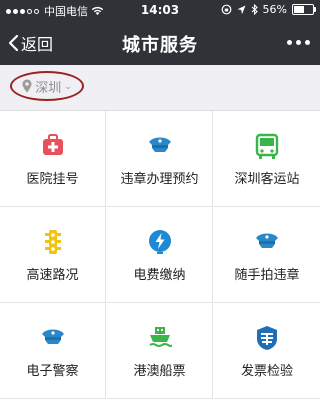 The width and height of the screenshot is (320, 408). I want to click on tax-emblem-icon, so click(267, 338).